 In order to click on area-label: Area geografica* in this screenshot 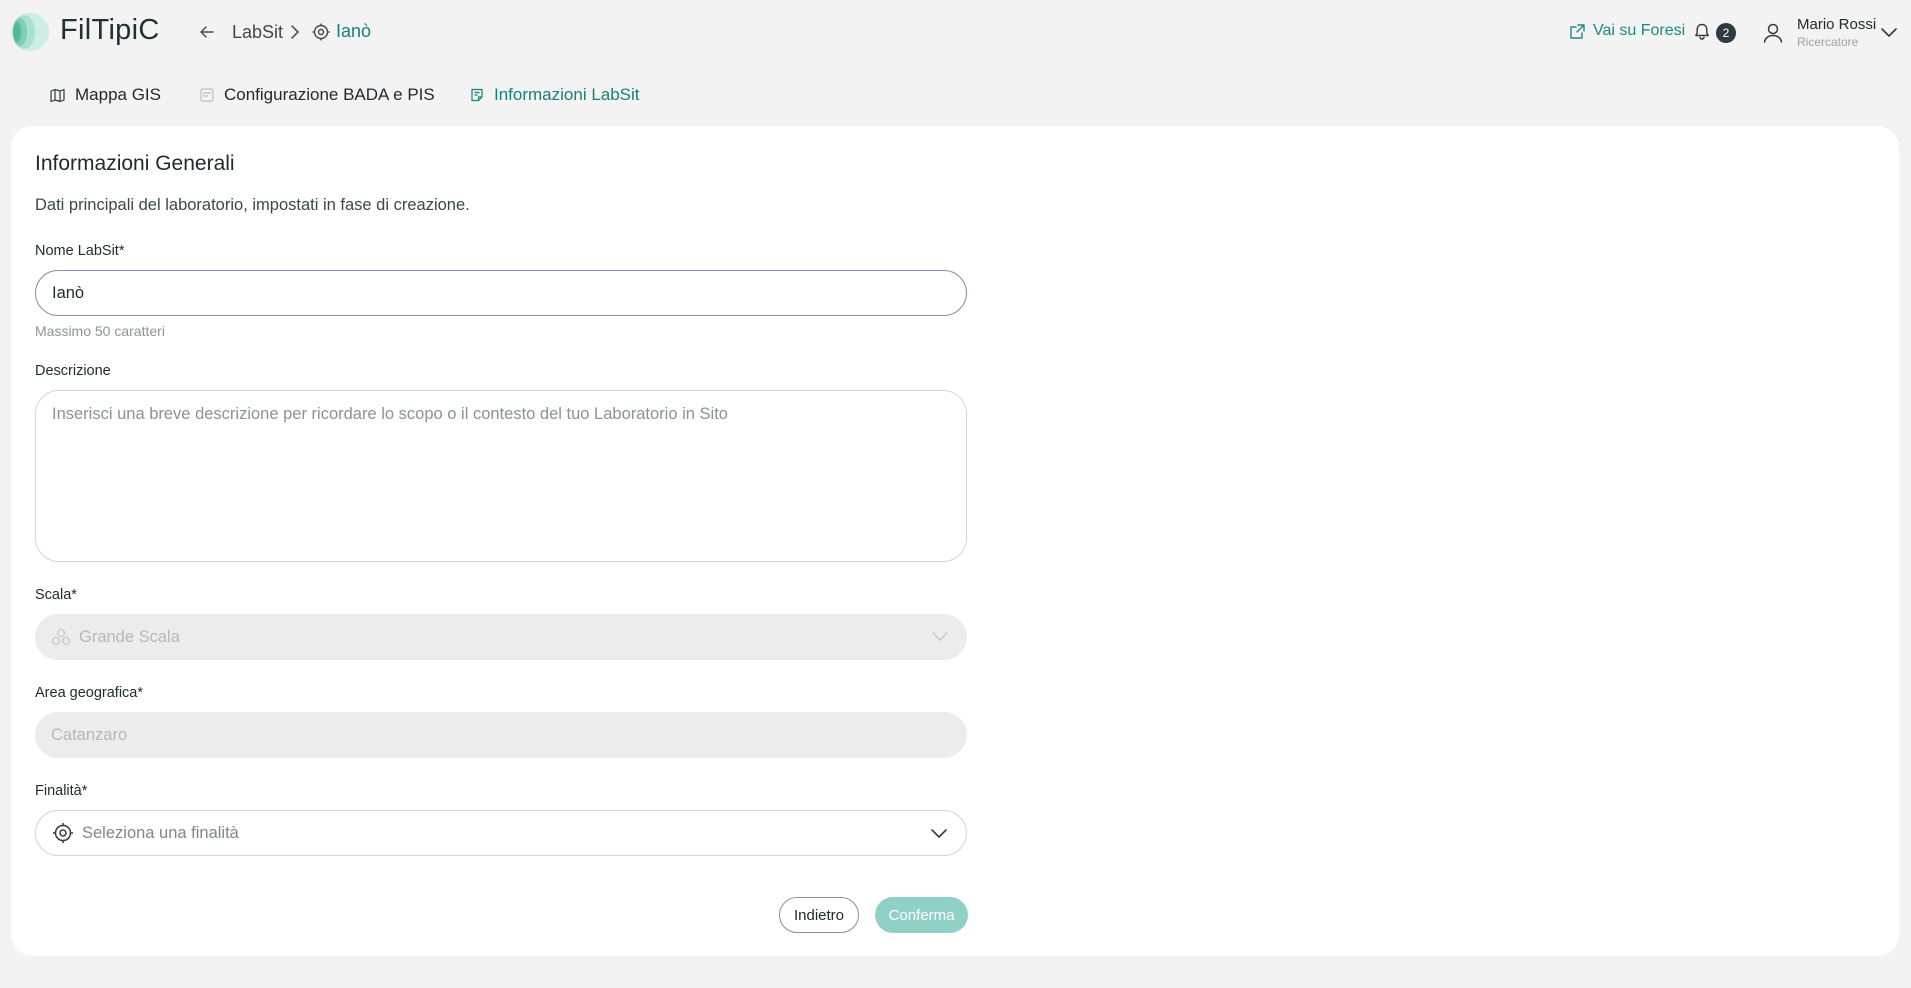, I will do `click(89, 693)`.